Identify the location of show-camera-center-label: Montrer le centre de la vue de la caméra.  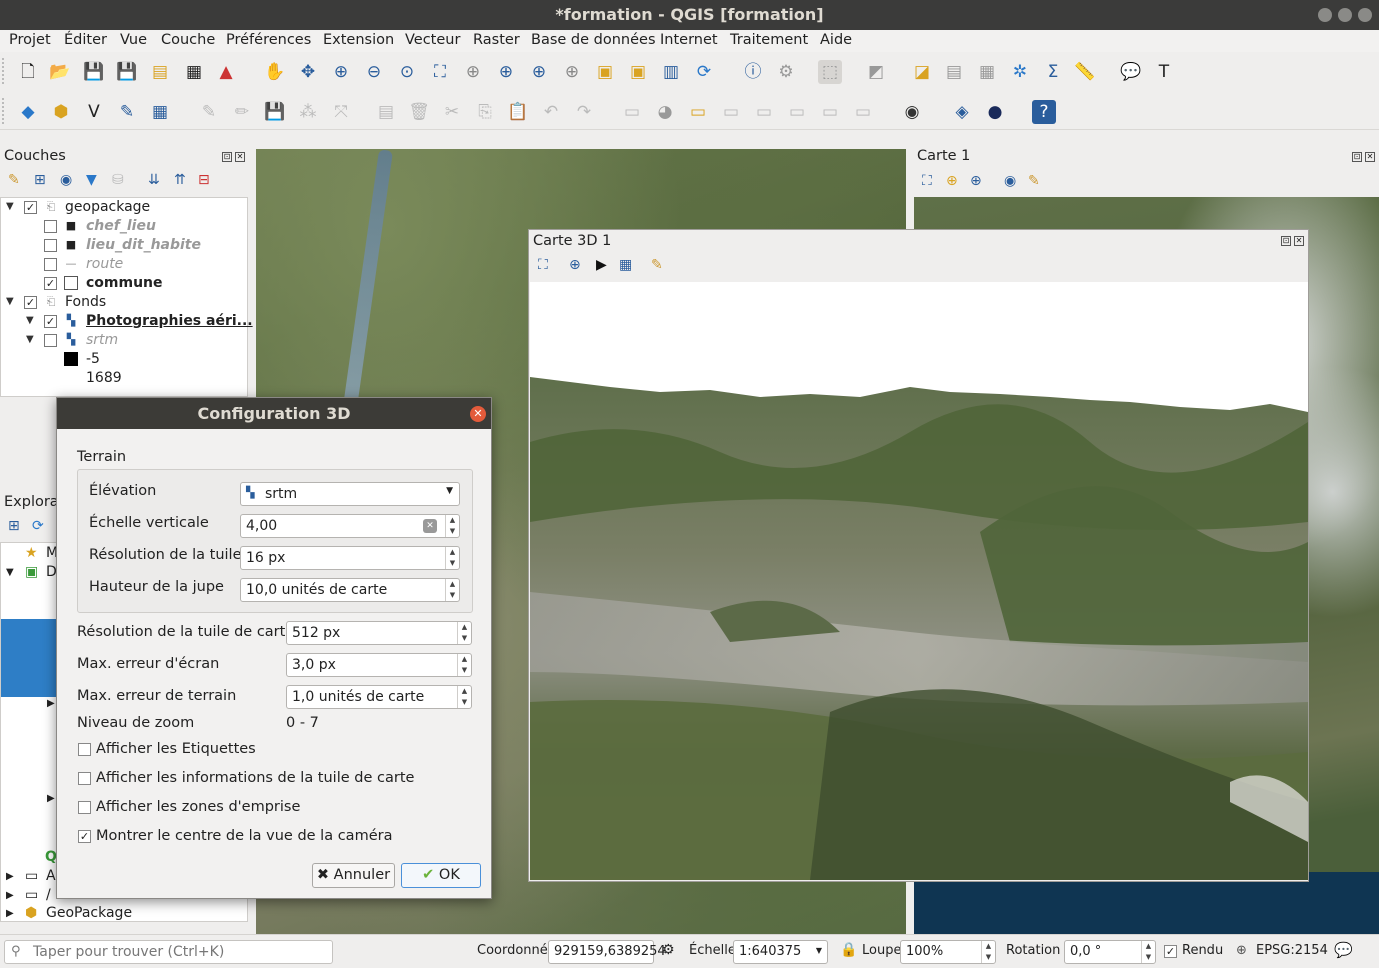
(244, 836).